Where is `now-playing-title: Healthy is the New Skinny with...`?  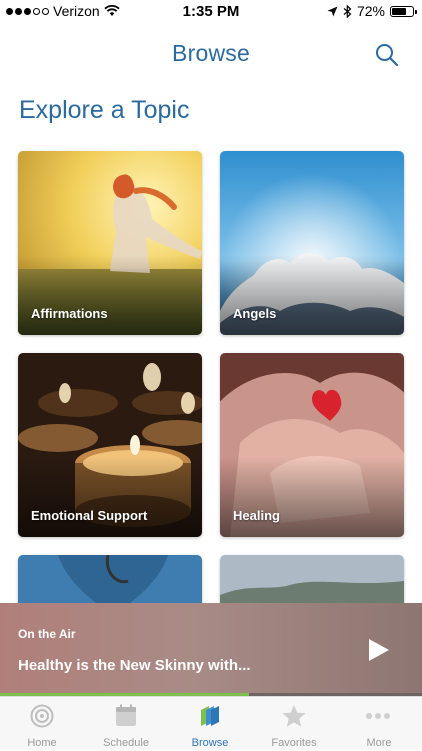
now-playing-title: Healthy is the New Skinny with... is located at coordinates (134, 665).